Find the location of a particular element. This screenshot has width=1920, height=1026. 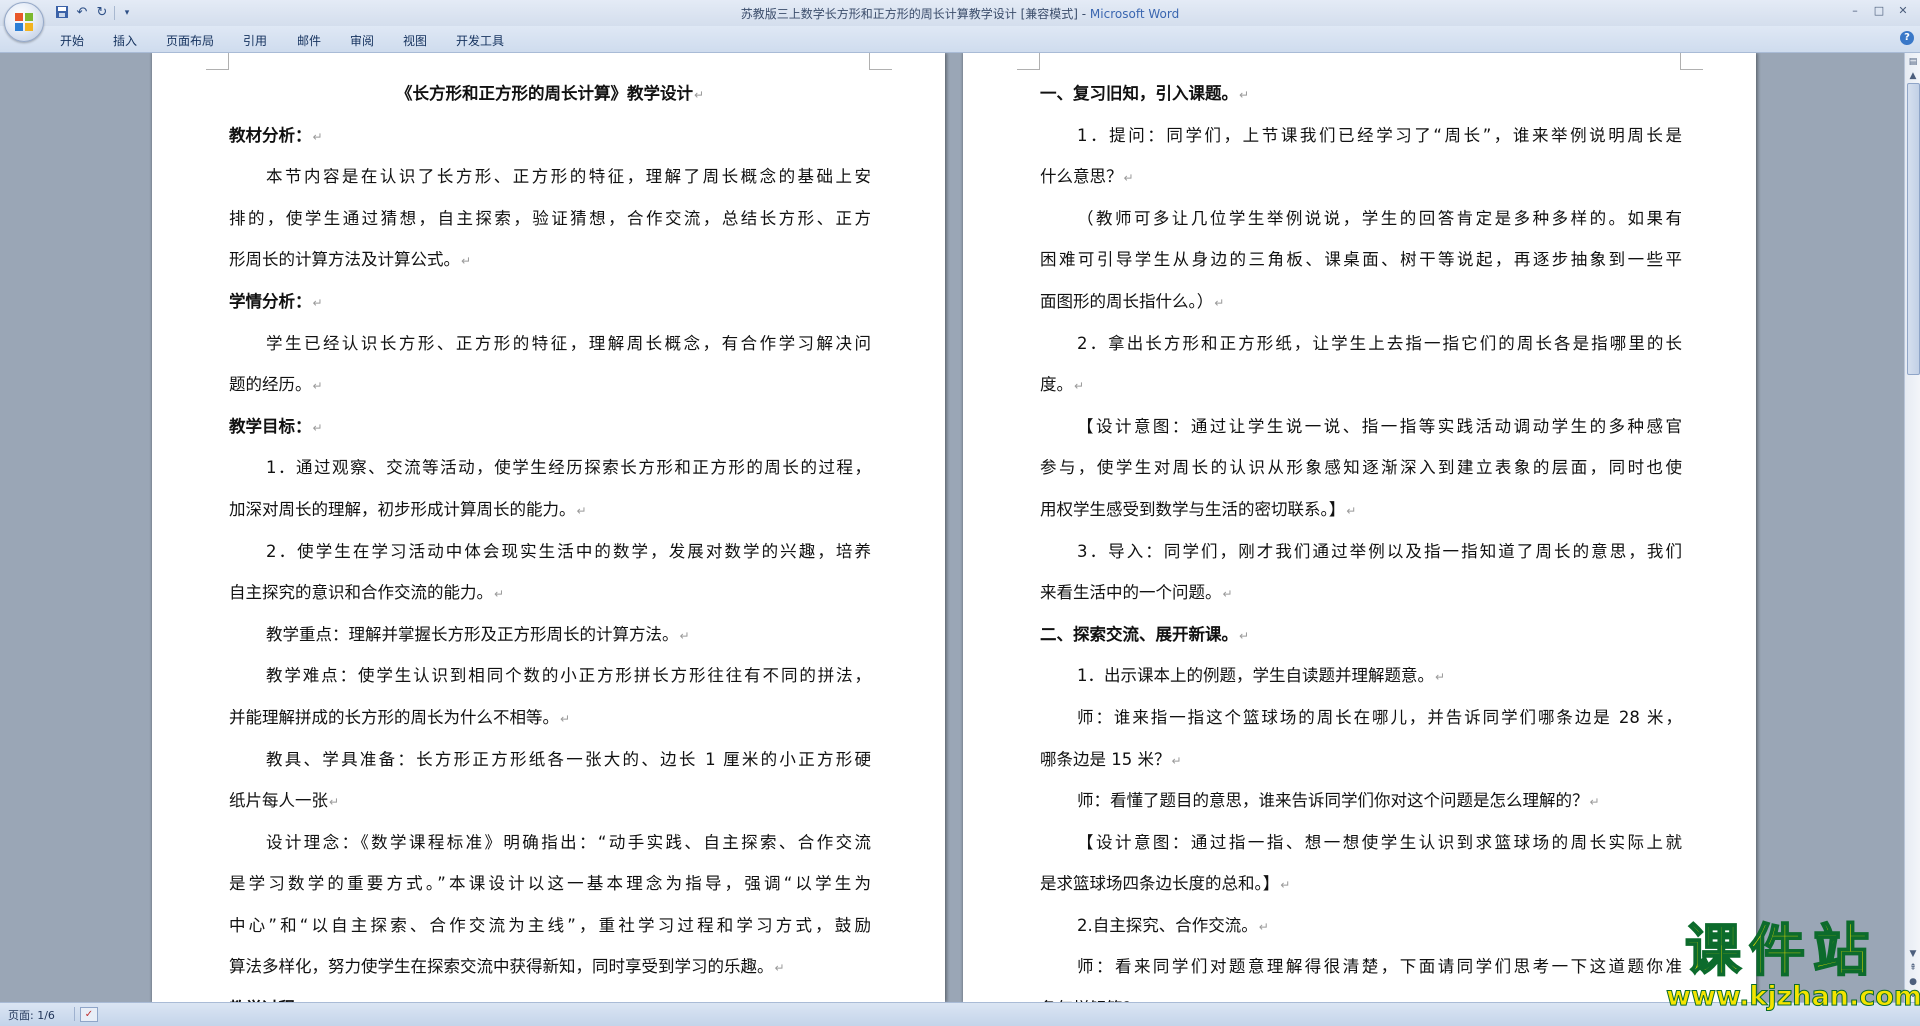

paragraph-line: 师：看懂了题目的意思，谁来告诉同学们你对这个问题是怎么理解的？↵ is located at coordinates (1361, 801).